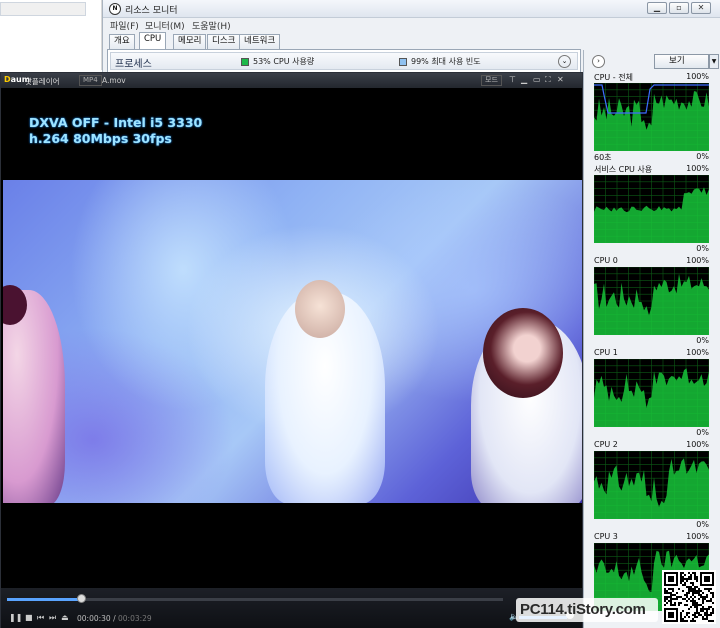  What do you see at coordinates (52, 618) in the screenshot?
I see `next-icon: ⏭` at bounding box center [52, 618].